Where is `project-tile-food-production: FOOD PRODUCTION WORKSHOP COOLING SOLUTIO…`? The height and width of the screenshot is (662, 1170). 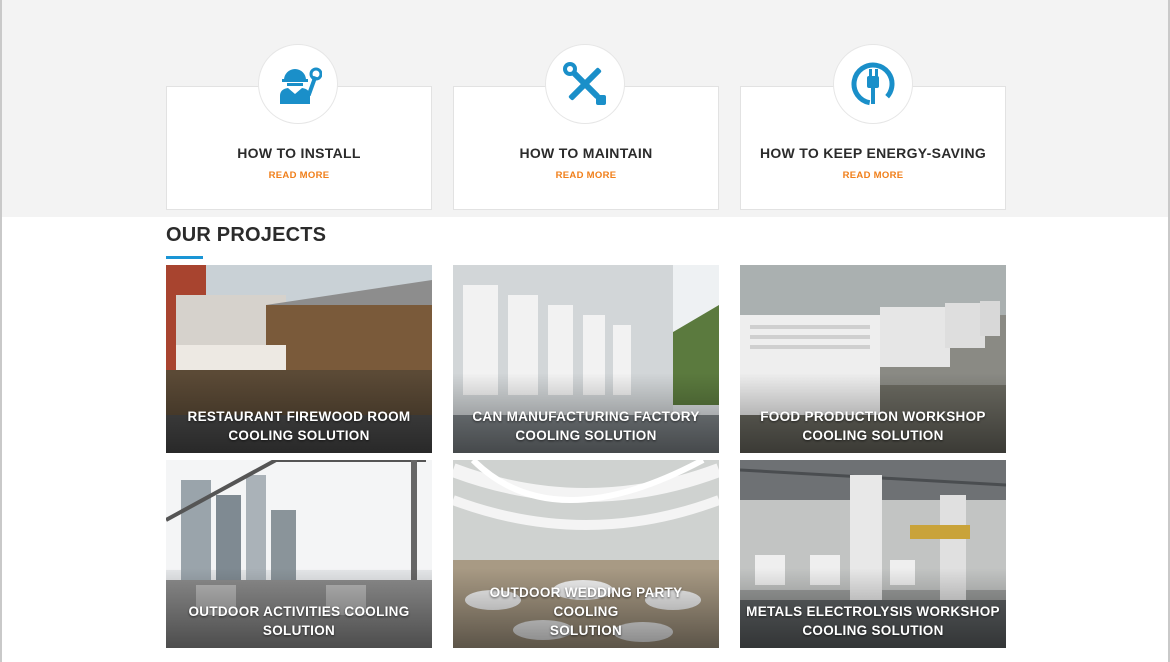
project-tile-food-production: FOOD PRODUCTION WORKSHOP COOLING SOLUTIO… is located at coordinates (873, 359).